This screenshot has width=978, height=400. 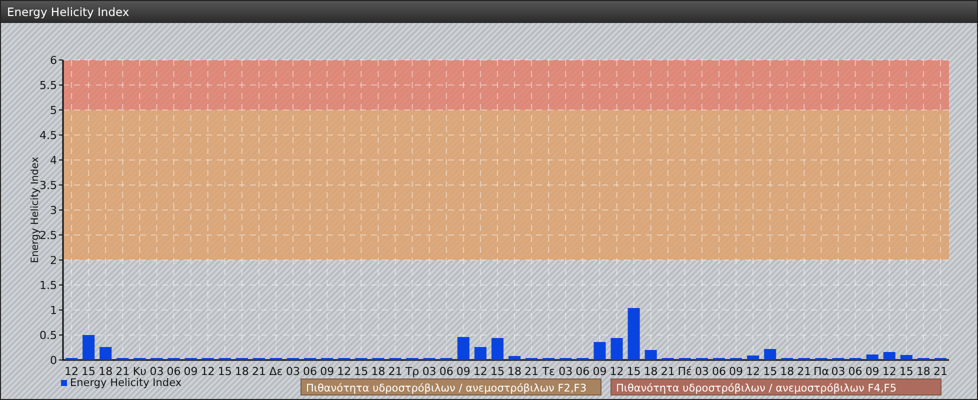 What do you see at coordinates (48, 135) in the screenshot?
I see `y-tick-label: 4.5` at bounding box center [48, 135].